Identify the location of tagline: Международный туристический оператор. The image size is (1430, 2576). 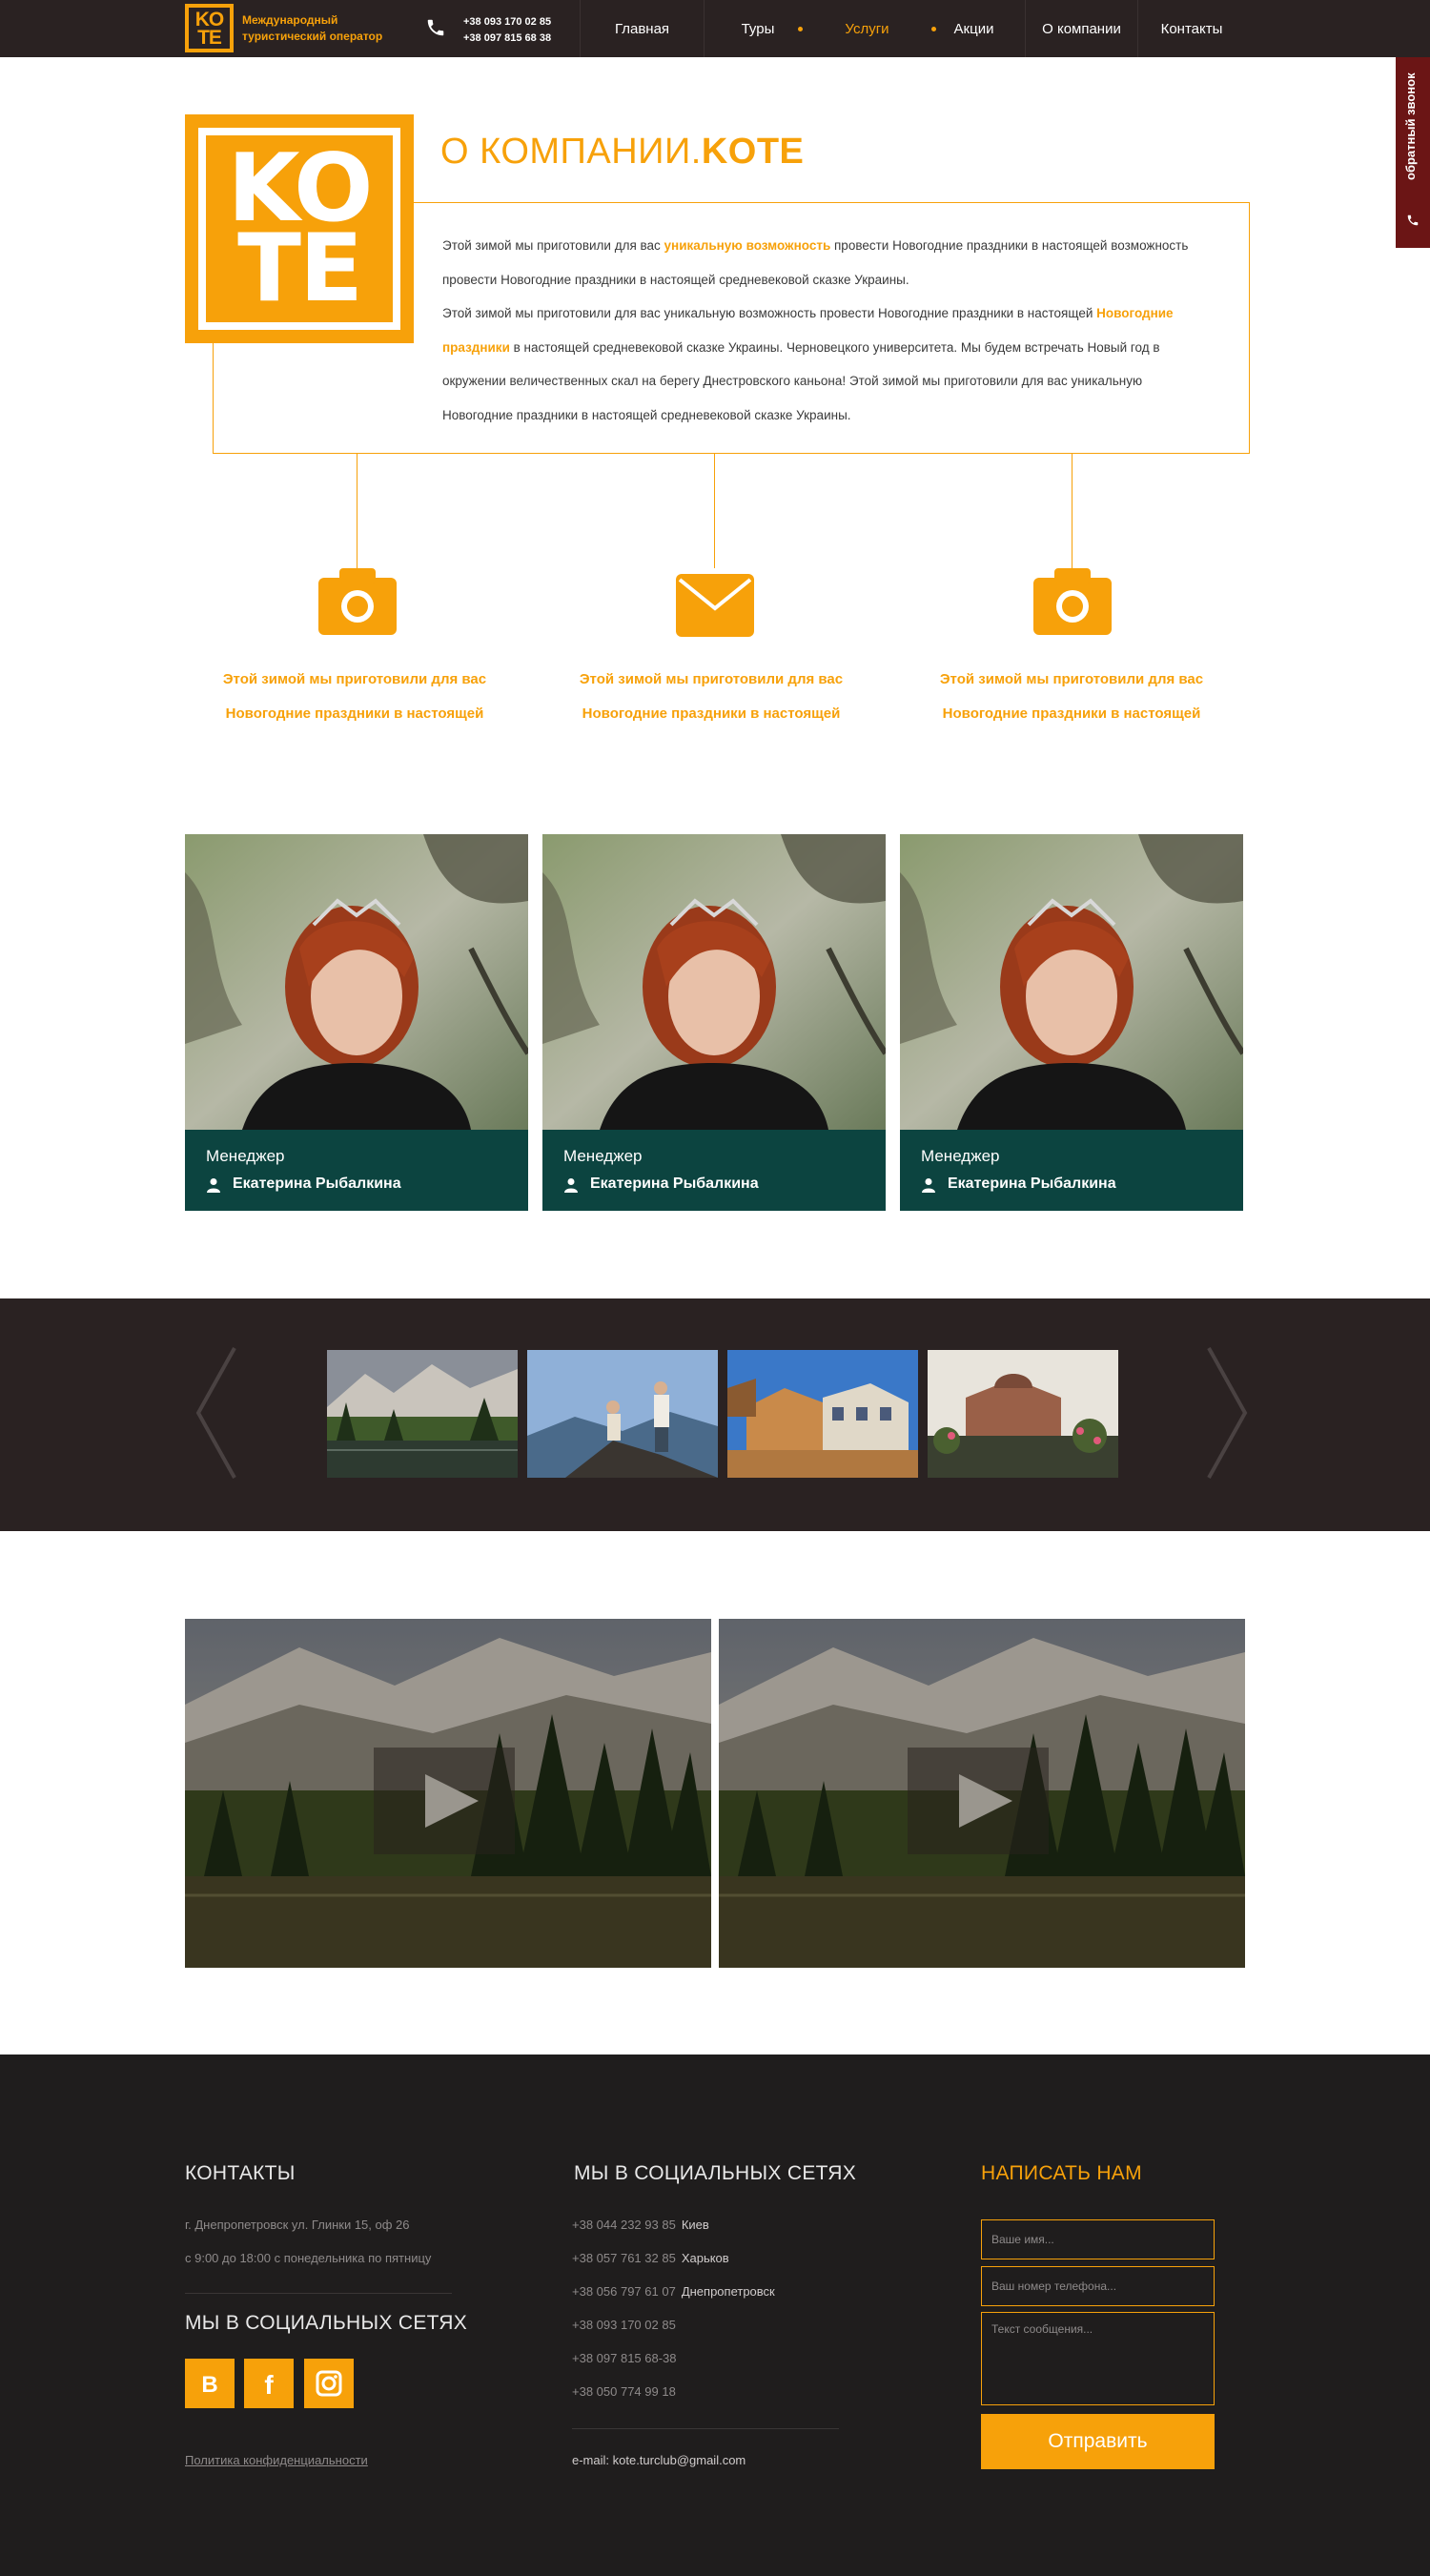
(312, 28).